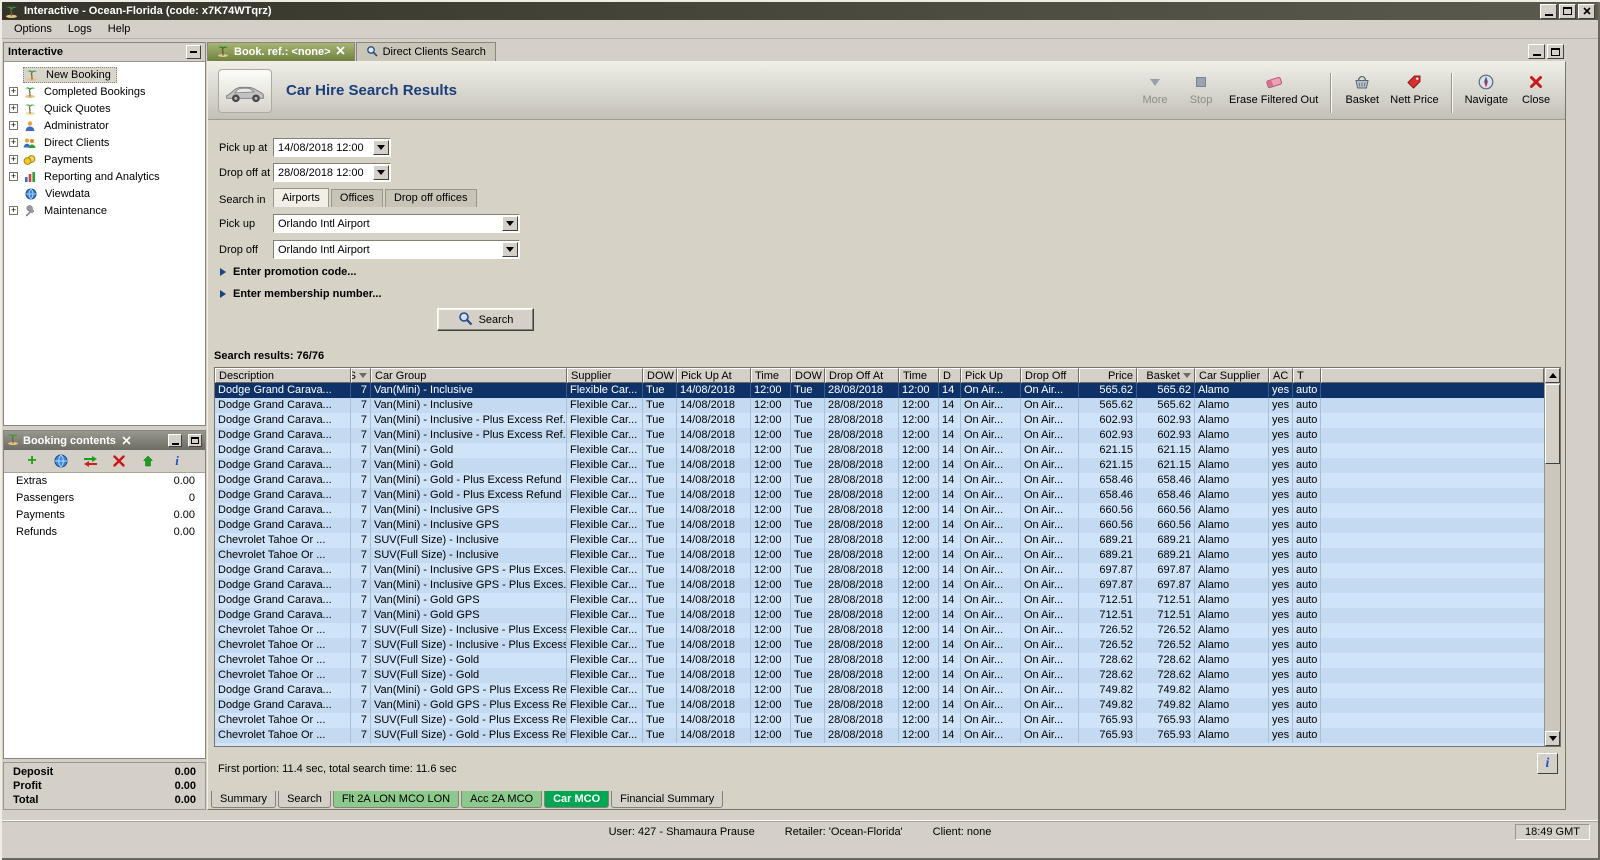 This screenshot has width=1600, height=860. What do you see at coordinates (361, 375) in the screenshot?
I see `column-header: S` at bounding box center [361, 375].